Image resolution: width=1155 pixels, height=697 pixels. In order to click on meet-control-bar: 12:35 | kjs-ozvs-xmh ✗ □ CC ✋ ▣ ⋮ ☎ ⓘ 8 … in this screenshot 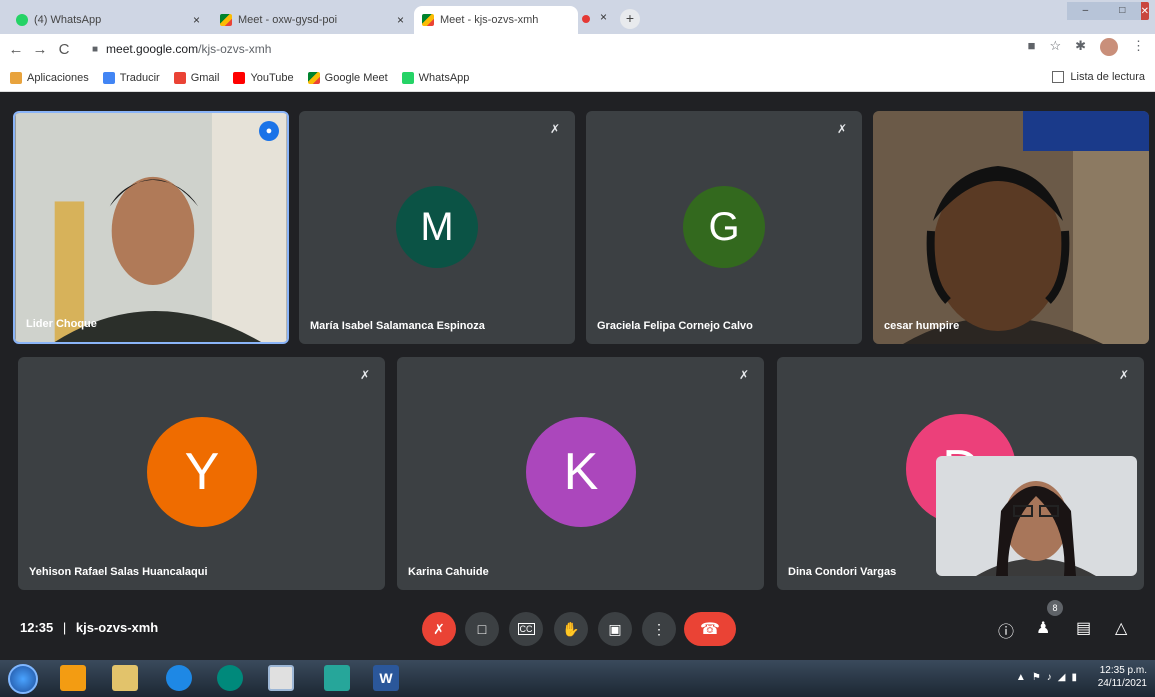, I will do `click(577, 629)`.